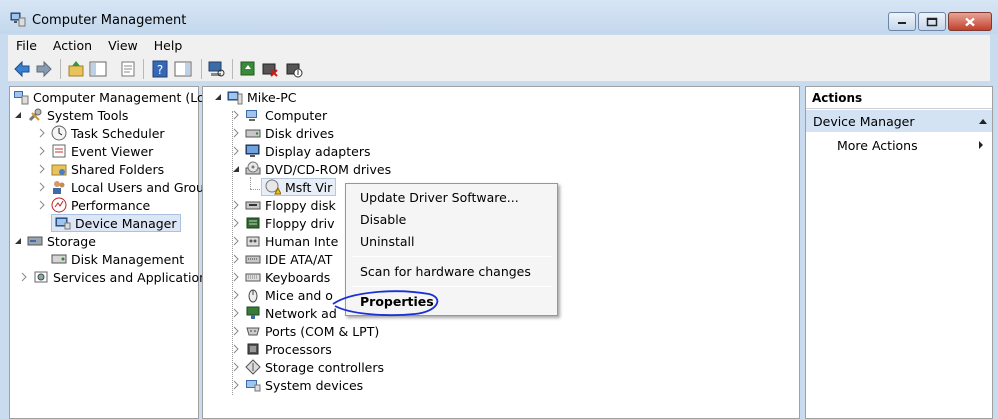  I want to click on scan-hardware-icon, so click(216, 69).